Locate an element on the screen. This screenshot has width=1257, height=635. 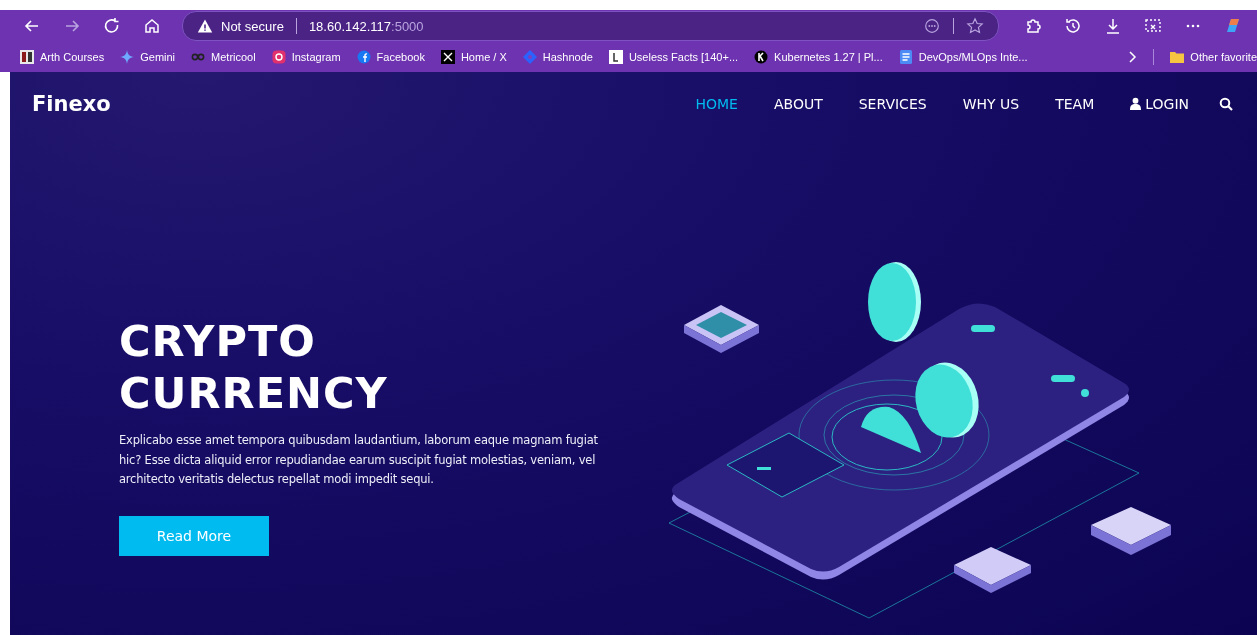
login-link: LOGIN is located at coordinates (1159, 103).